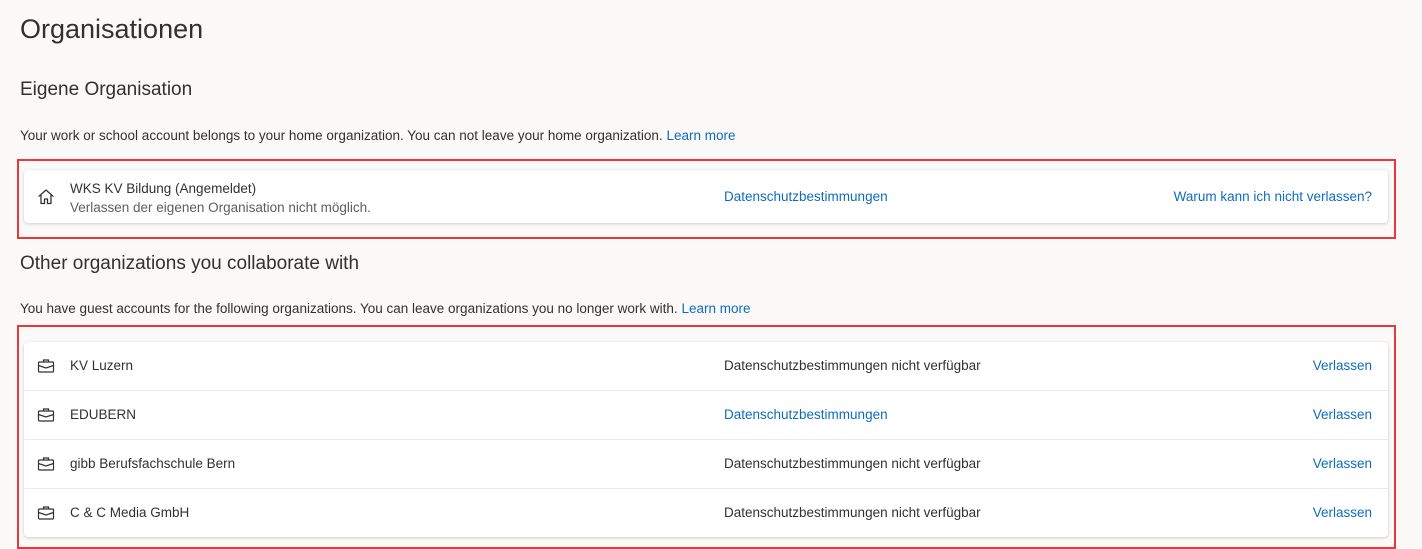 This screenshot has width=1422, height=549. Describe the element at coordinates (46, 197) in the screenshot. I see `home-icon` at that location.